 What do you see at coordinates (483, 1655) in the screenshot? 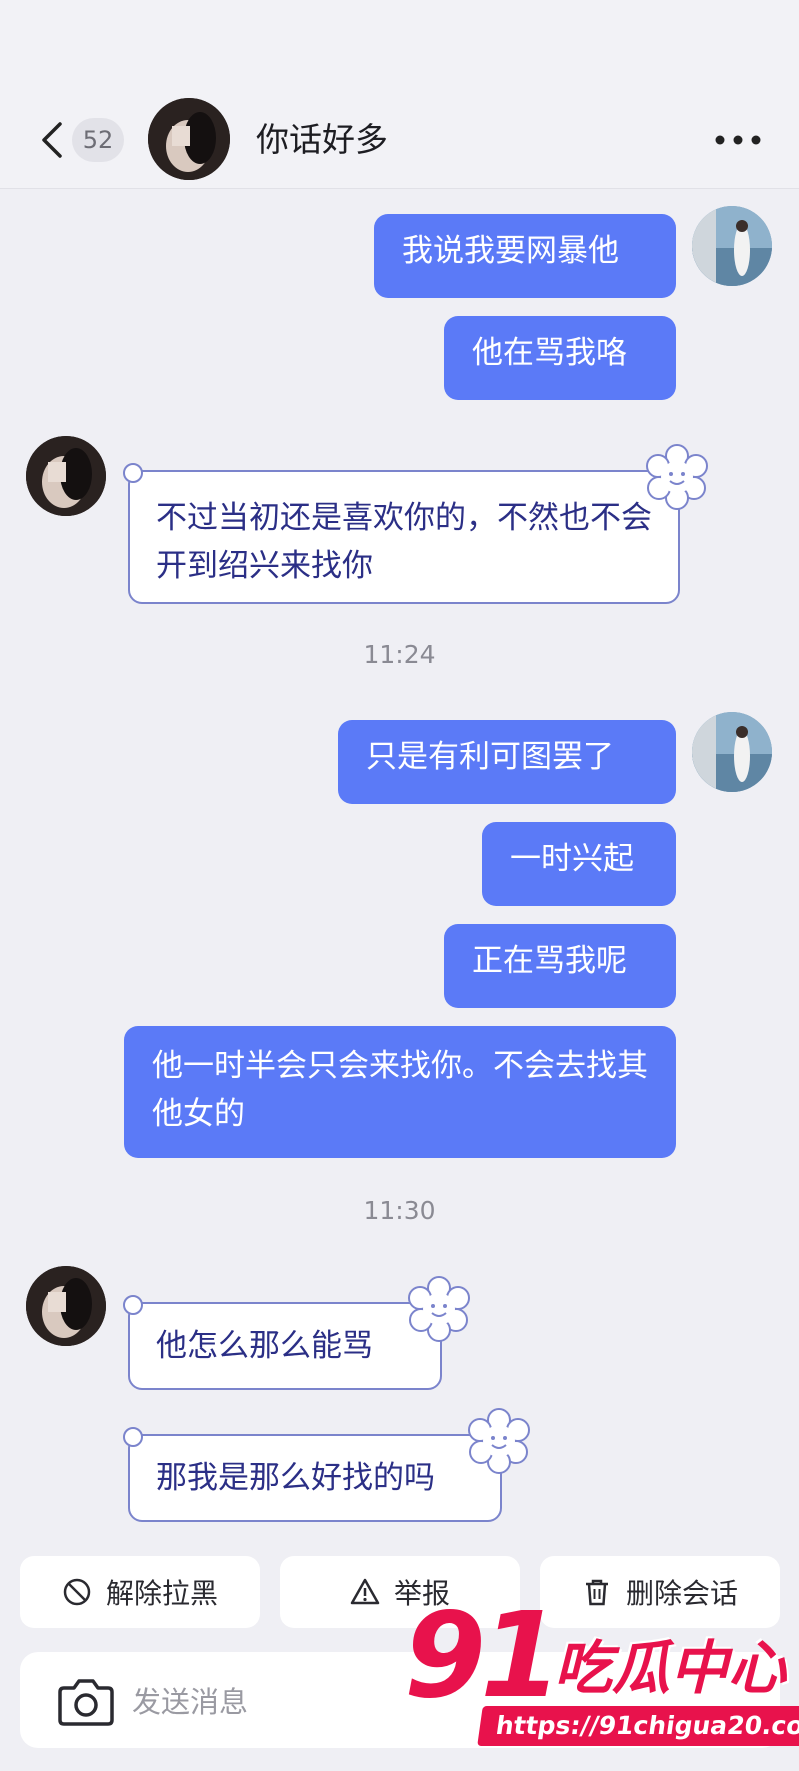
I see `watermark-number: 91` at bounding box center [483, 1655].